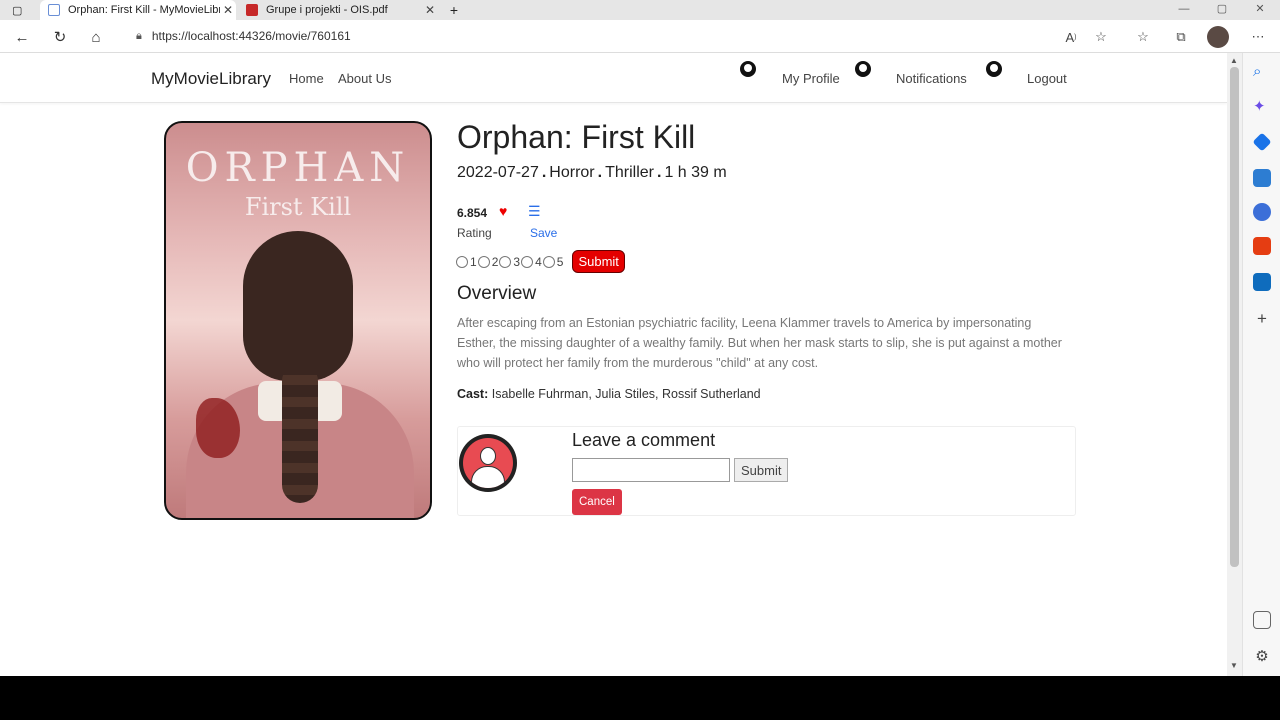 Image resolution: width=1280 pixels, height=720 pixels. What do you see at coordinates (1143, 37) in the screenshot?
I see `favorites-icon: ☆` at bounding box center [1143, 37].